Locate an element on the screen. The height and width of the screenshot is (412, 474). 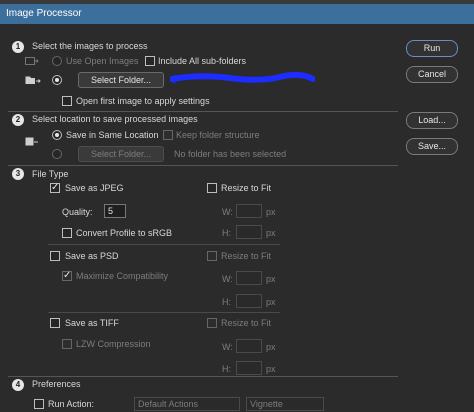
save-as-tiff-label: Save as TIFF is located at coordinates (92, 323).